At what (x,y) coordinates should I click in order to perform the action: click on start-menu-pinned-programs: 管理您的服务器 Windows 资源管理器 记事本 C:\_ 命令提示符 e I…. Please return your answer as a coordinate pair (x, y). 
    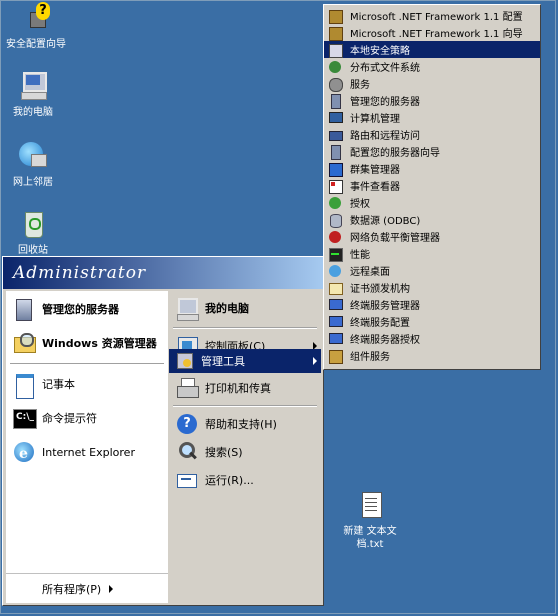
    Looking at the image, I should click on (87, 447).